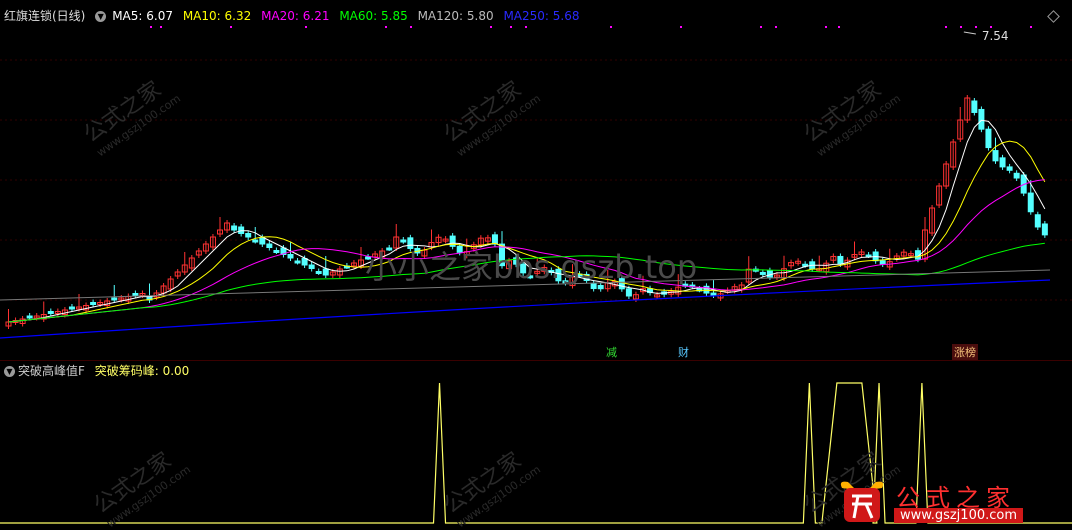 This screenshot has width=1072, height=530. Describe the element at coordinates (455, 16) in the screenshot. I see `ma120-label: MA120: 5.80` at that location.